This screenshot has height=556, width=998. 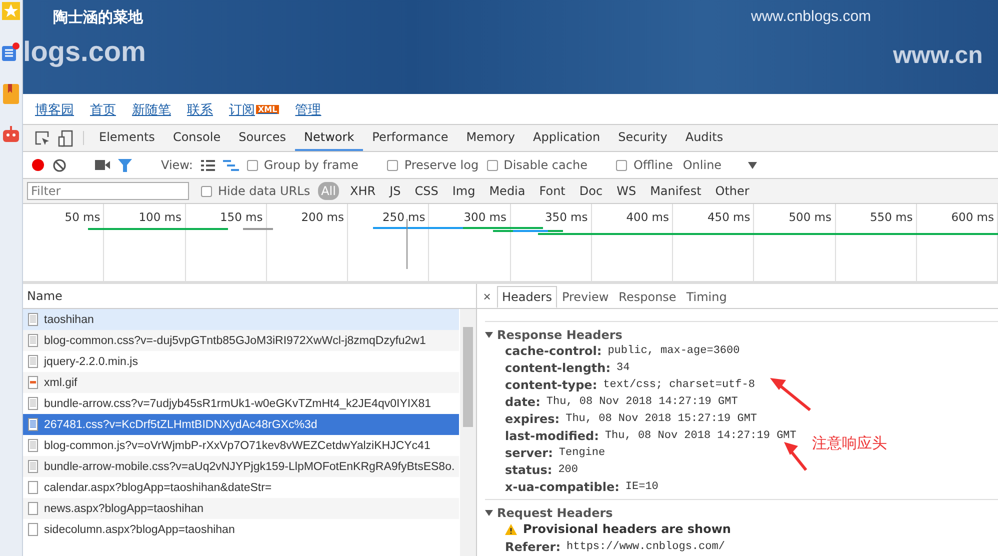 I want to click on nav-link: 博客园, so click(x=54, y=109).